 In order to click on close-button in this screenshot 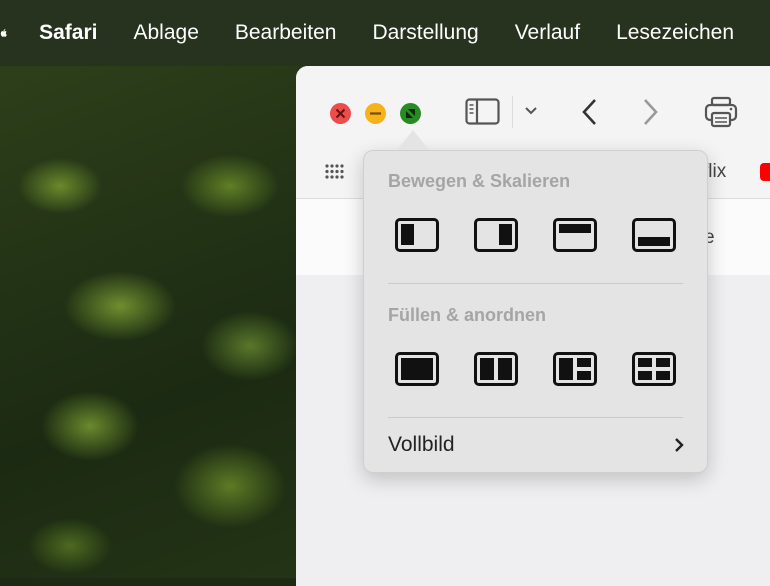, I will do `click(340, 113)`.